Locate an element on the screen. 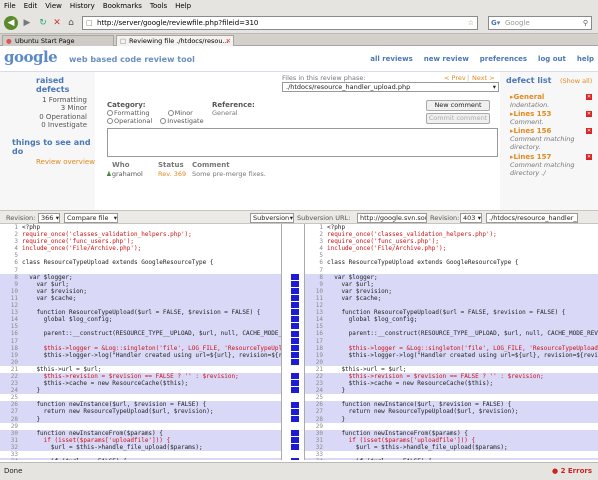 The width and height of the screenshot is (598, 480). show-all-link: (Show all) is located at coordinates (576, 81).